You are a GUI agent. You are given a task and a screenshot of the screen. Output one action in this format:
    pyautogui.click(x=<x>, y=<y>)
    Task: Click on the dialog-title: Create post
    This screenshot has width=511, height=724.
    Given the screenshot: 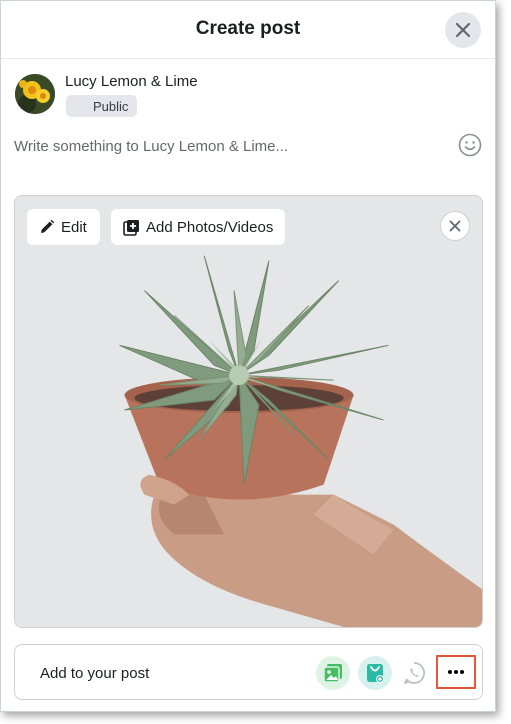 What is the action you would take?
    pyautogui.click(x=248, y=28)
    